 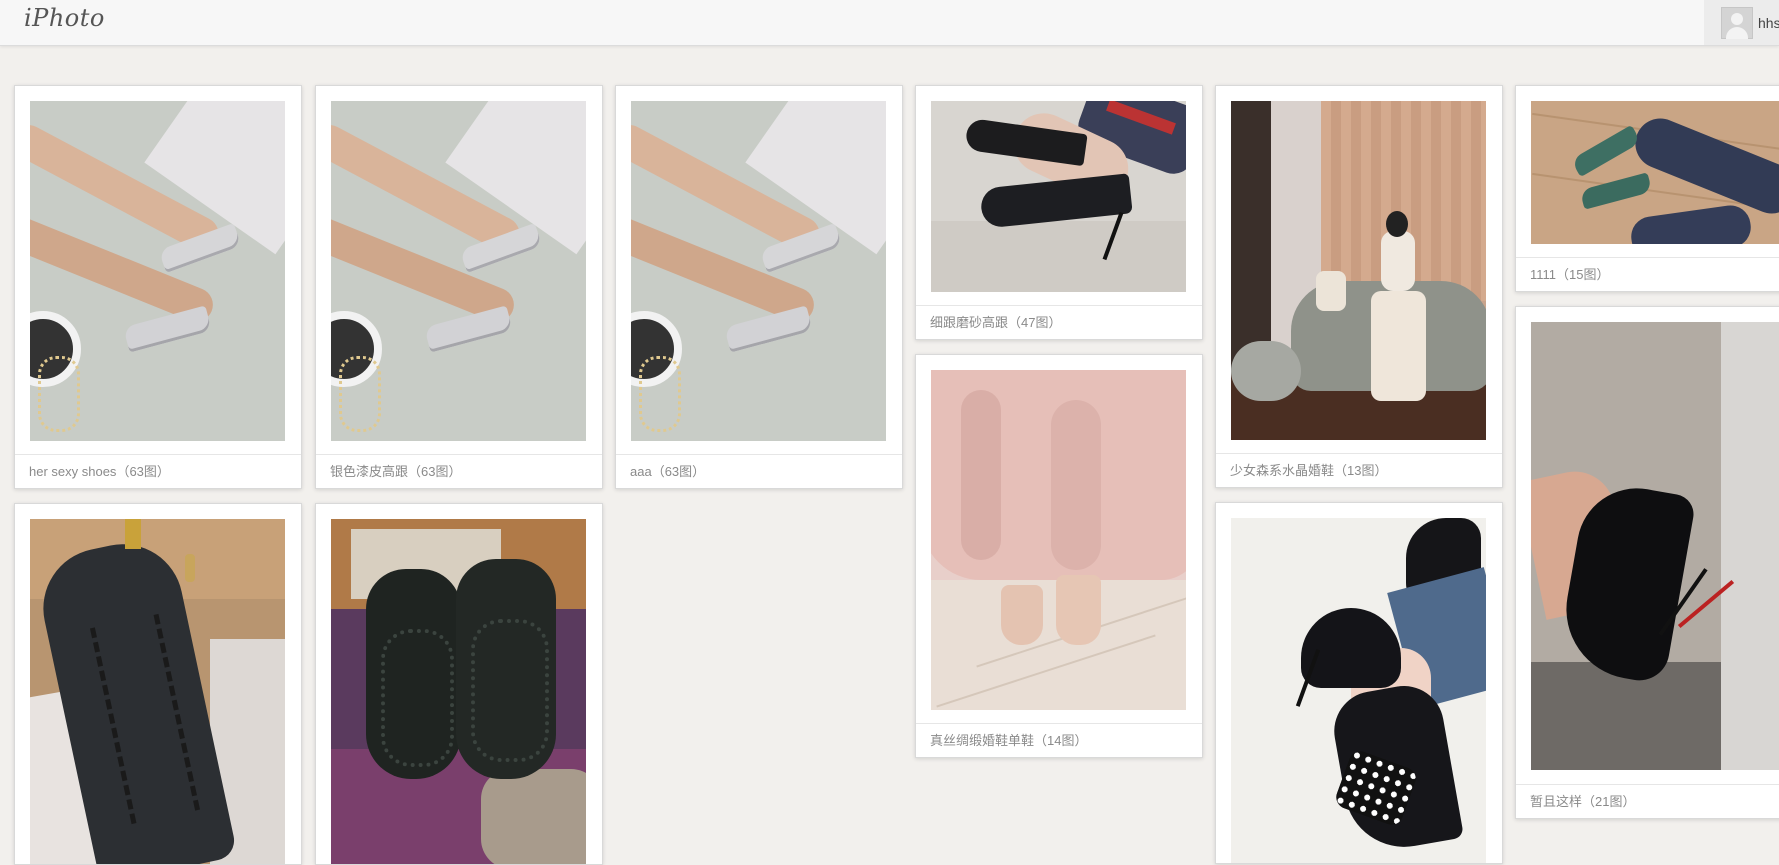 I want to click on user-avatar-icon, so click(x=1737, y=22).